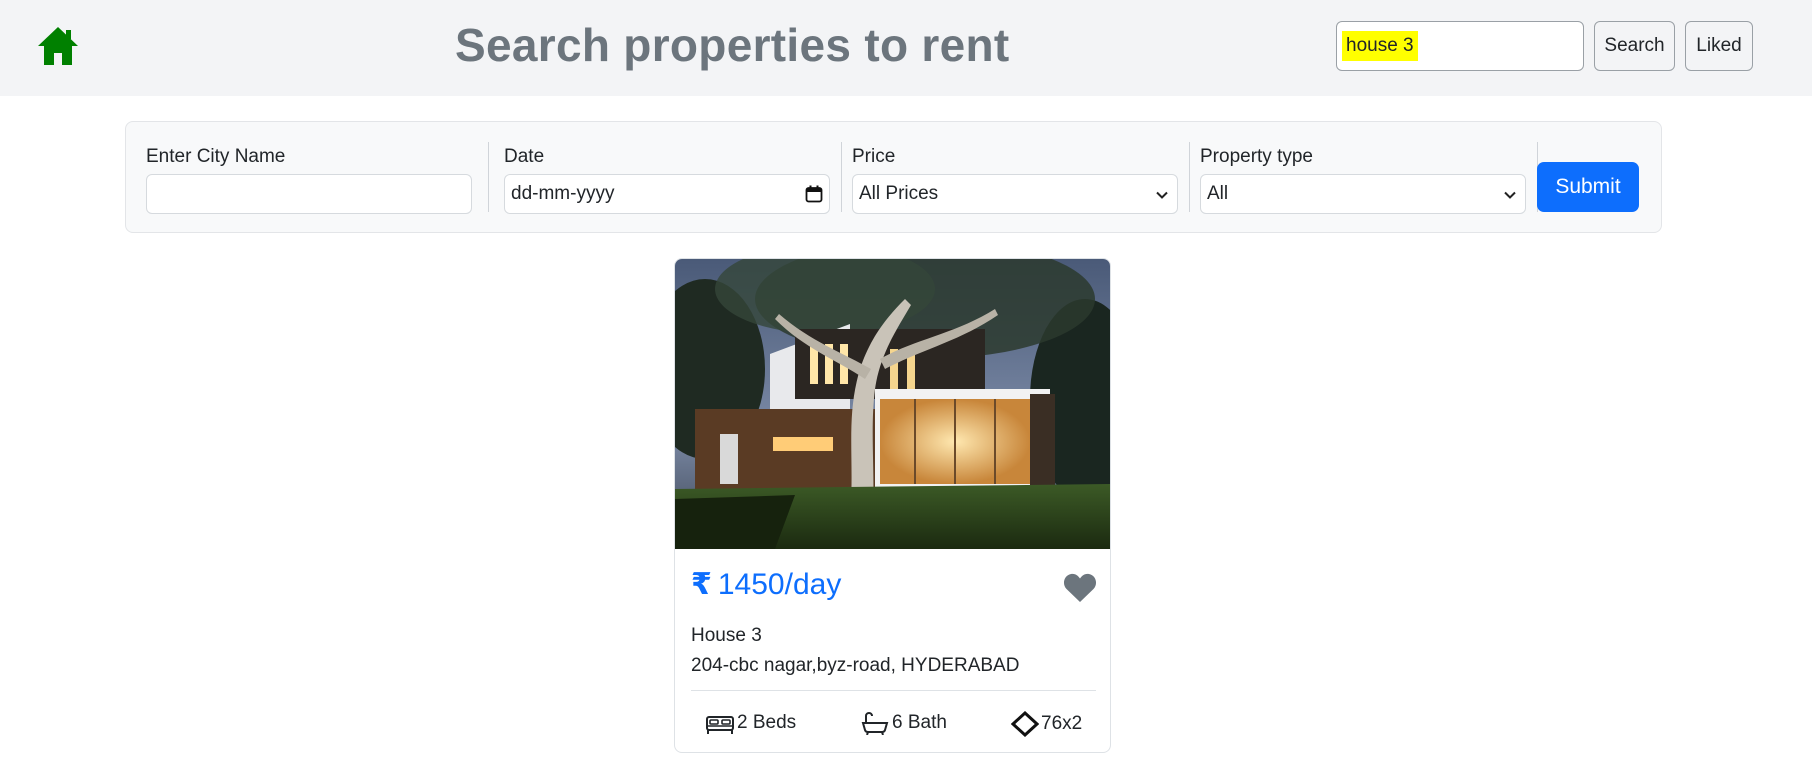 This screenshot has height=780, width=1812. Describe the element at coordinates (1256, 156) in the screenshot. I see `property-type-label: Property type` at that location.